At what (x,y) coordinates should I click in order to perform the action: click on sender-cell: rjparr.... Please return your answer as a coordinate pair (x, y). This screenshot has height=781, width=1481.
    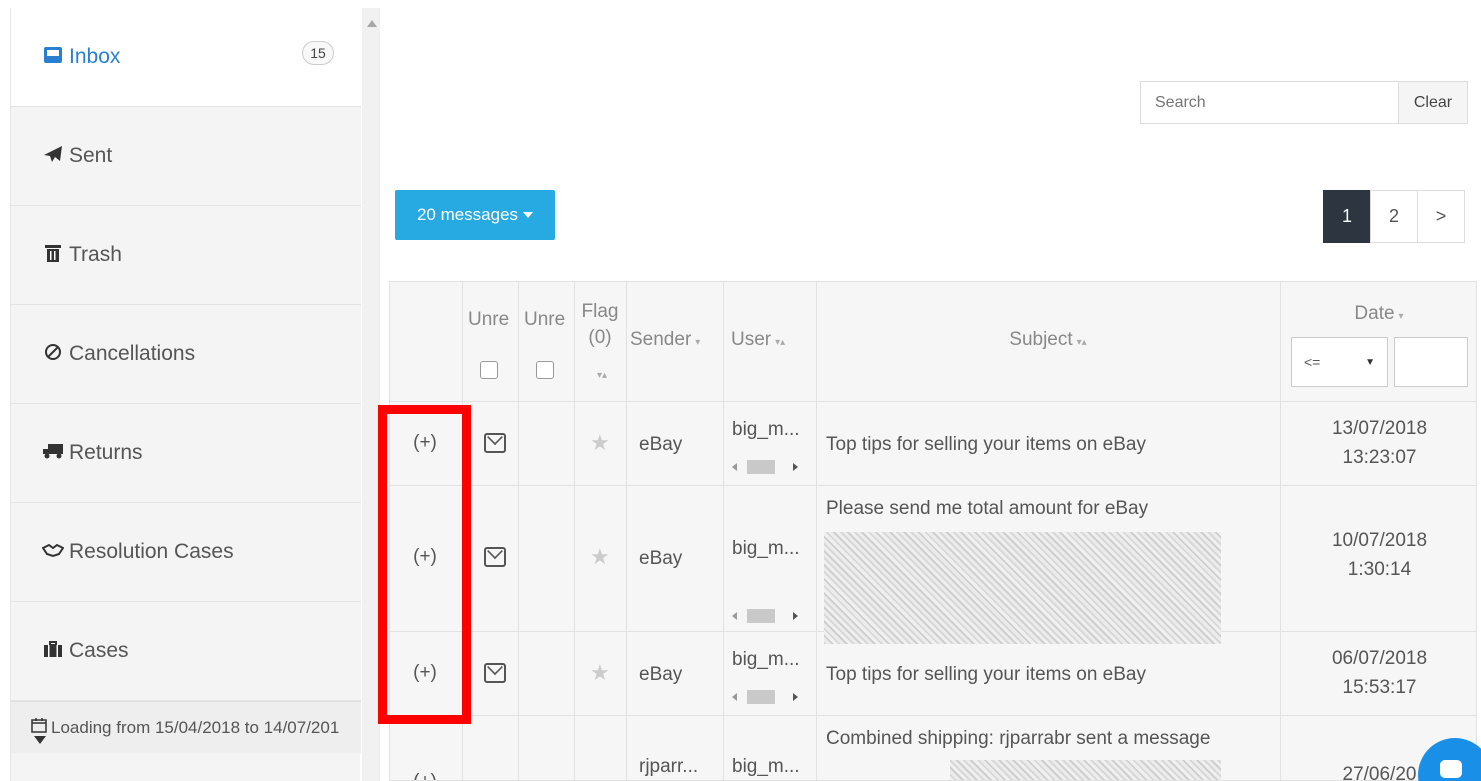
    Looking at the image, I should click on (669, 766).